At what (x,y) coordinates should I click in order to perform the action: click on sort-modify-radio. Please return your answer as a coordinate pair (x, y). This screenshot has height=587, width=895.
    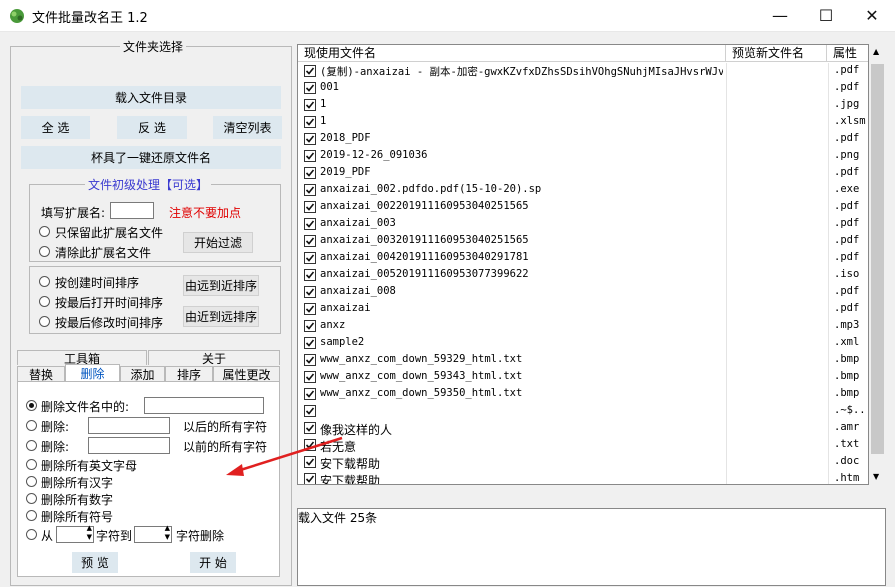
    Looking at the image, I should click on (44, 321).